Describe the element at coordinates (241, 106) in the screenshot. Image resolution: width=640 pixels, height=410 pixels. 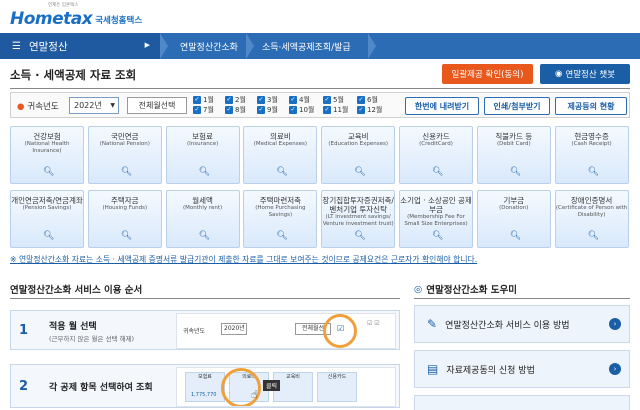
I see `month-checkbox-group: ✓ 2월 ✓ 8월` at that location.